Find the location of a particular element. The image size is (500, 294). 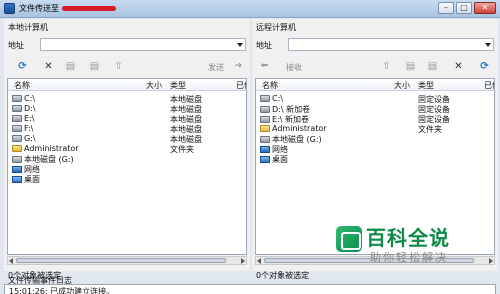

app-icon is located at coordinates (9, 8).